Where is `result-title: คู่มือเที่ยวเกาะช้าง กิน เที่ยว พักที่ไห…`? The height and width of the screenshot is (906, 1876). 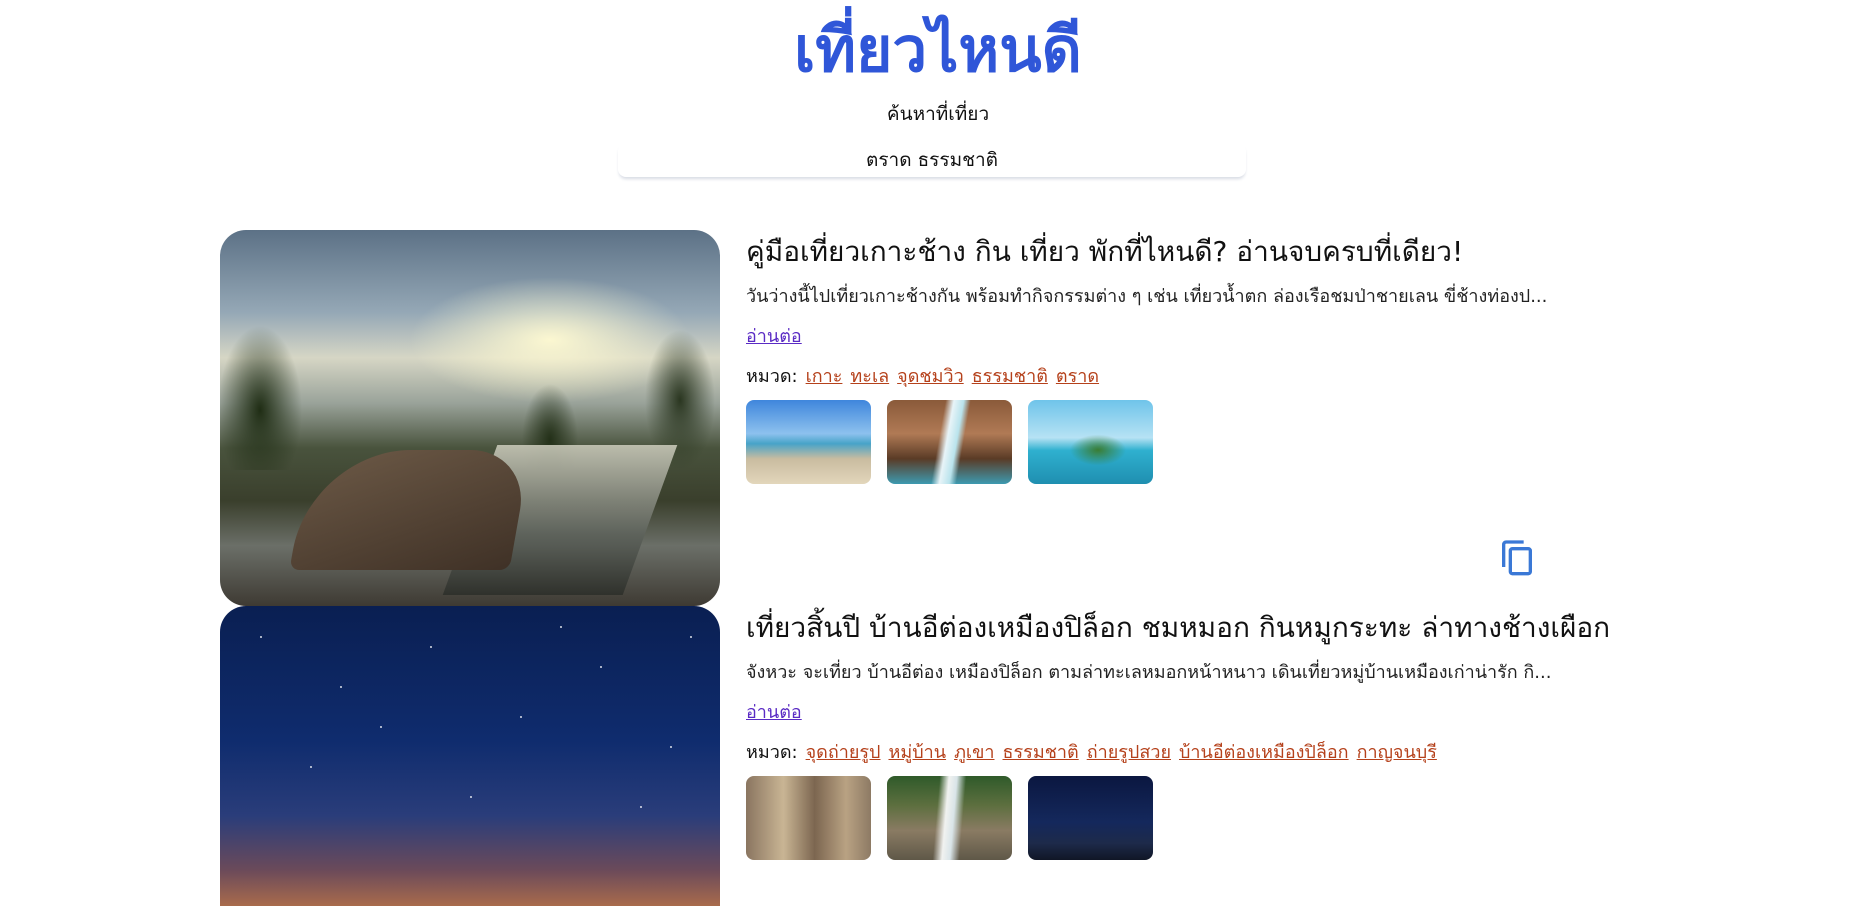
result-title: คู่มือเที่ยวเกาะช้าง กิน เที่ยว พักที่ไห… is located at coordinates (1104, 252).